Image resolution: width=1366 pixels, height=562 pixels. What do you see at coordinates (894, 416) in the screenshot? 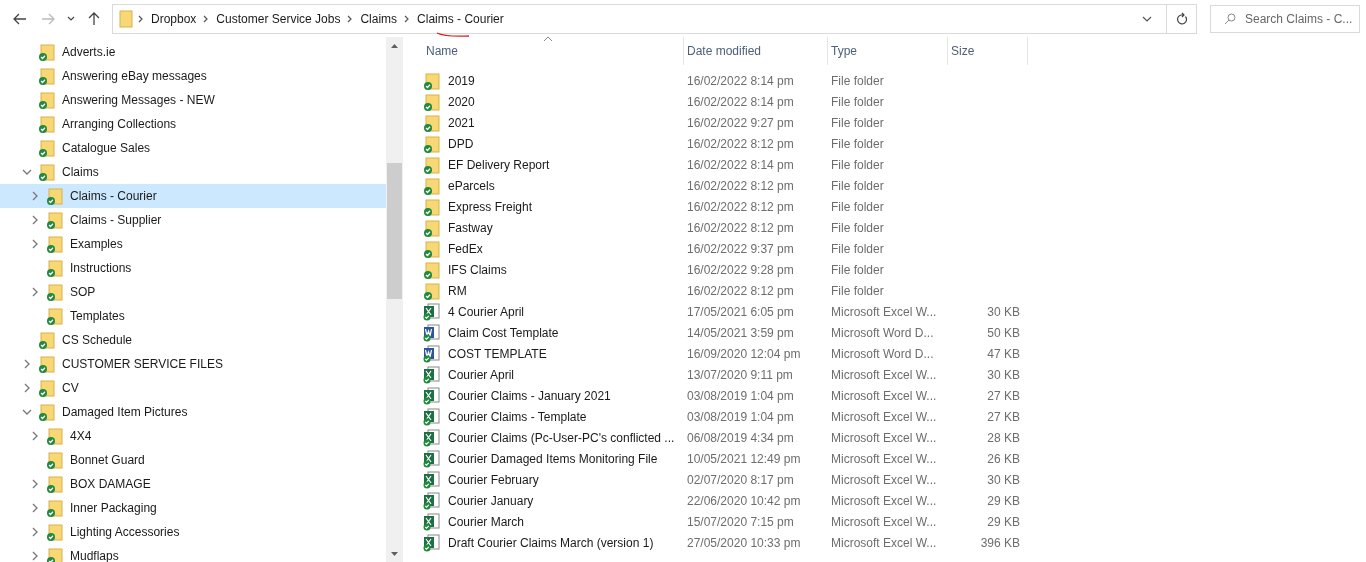
I see `file-row: Courier Claims - Template 03/08/2019 1:04 pm Microsoft Excel W... 27 KB` at bounding box center [894, 416].